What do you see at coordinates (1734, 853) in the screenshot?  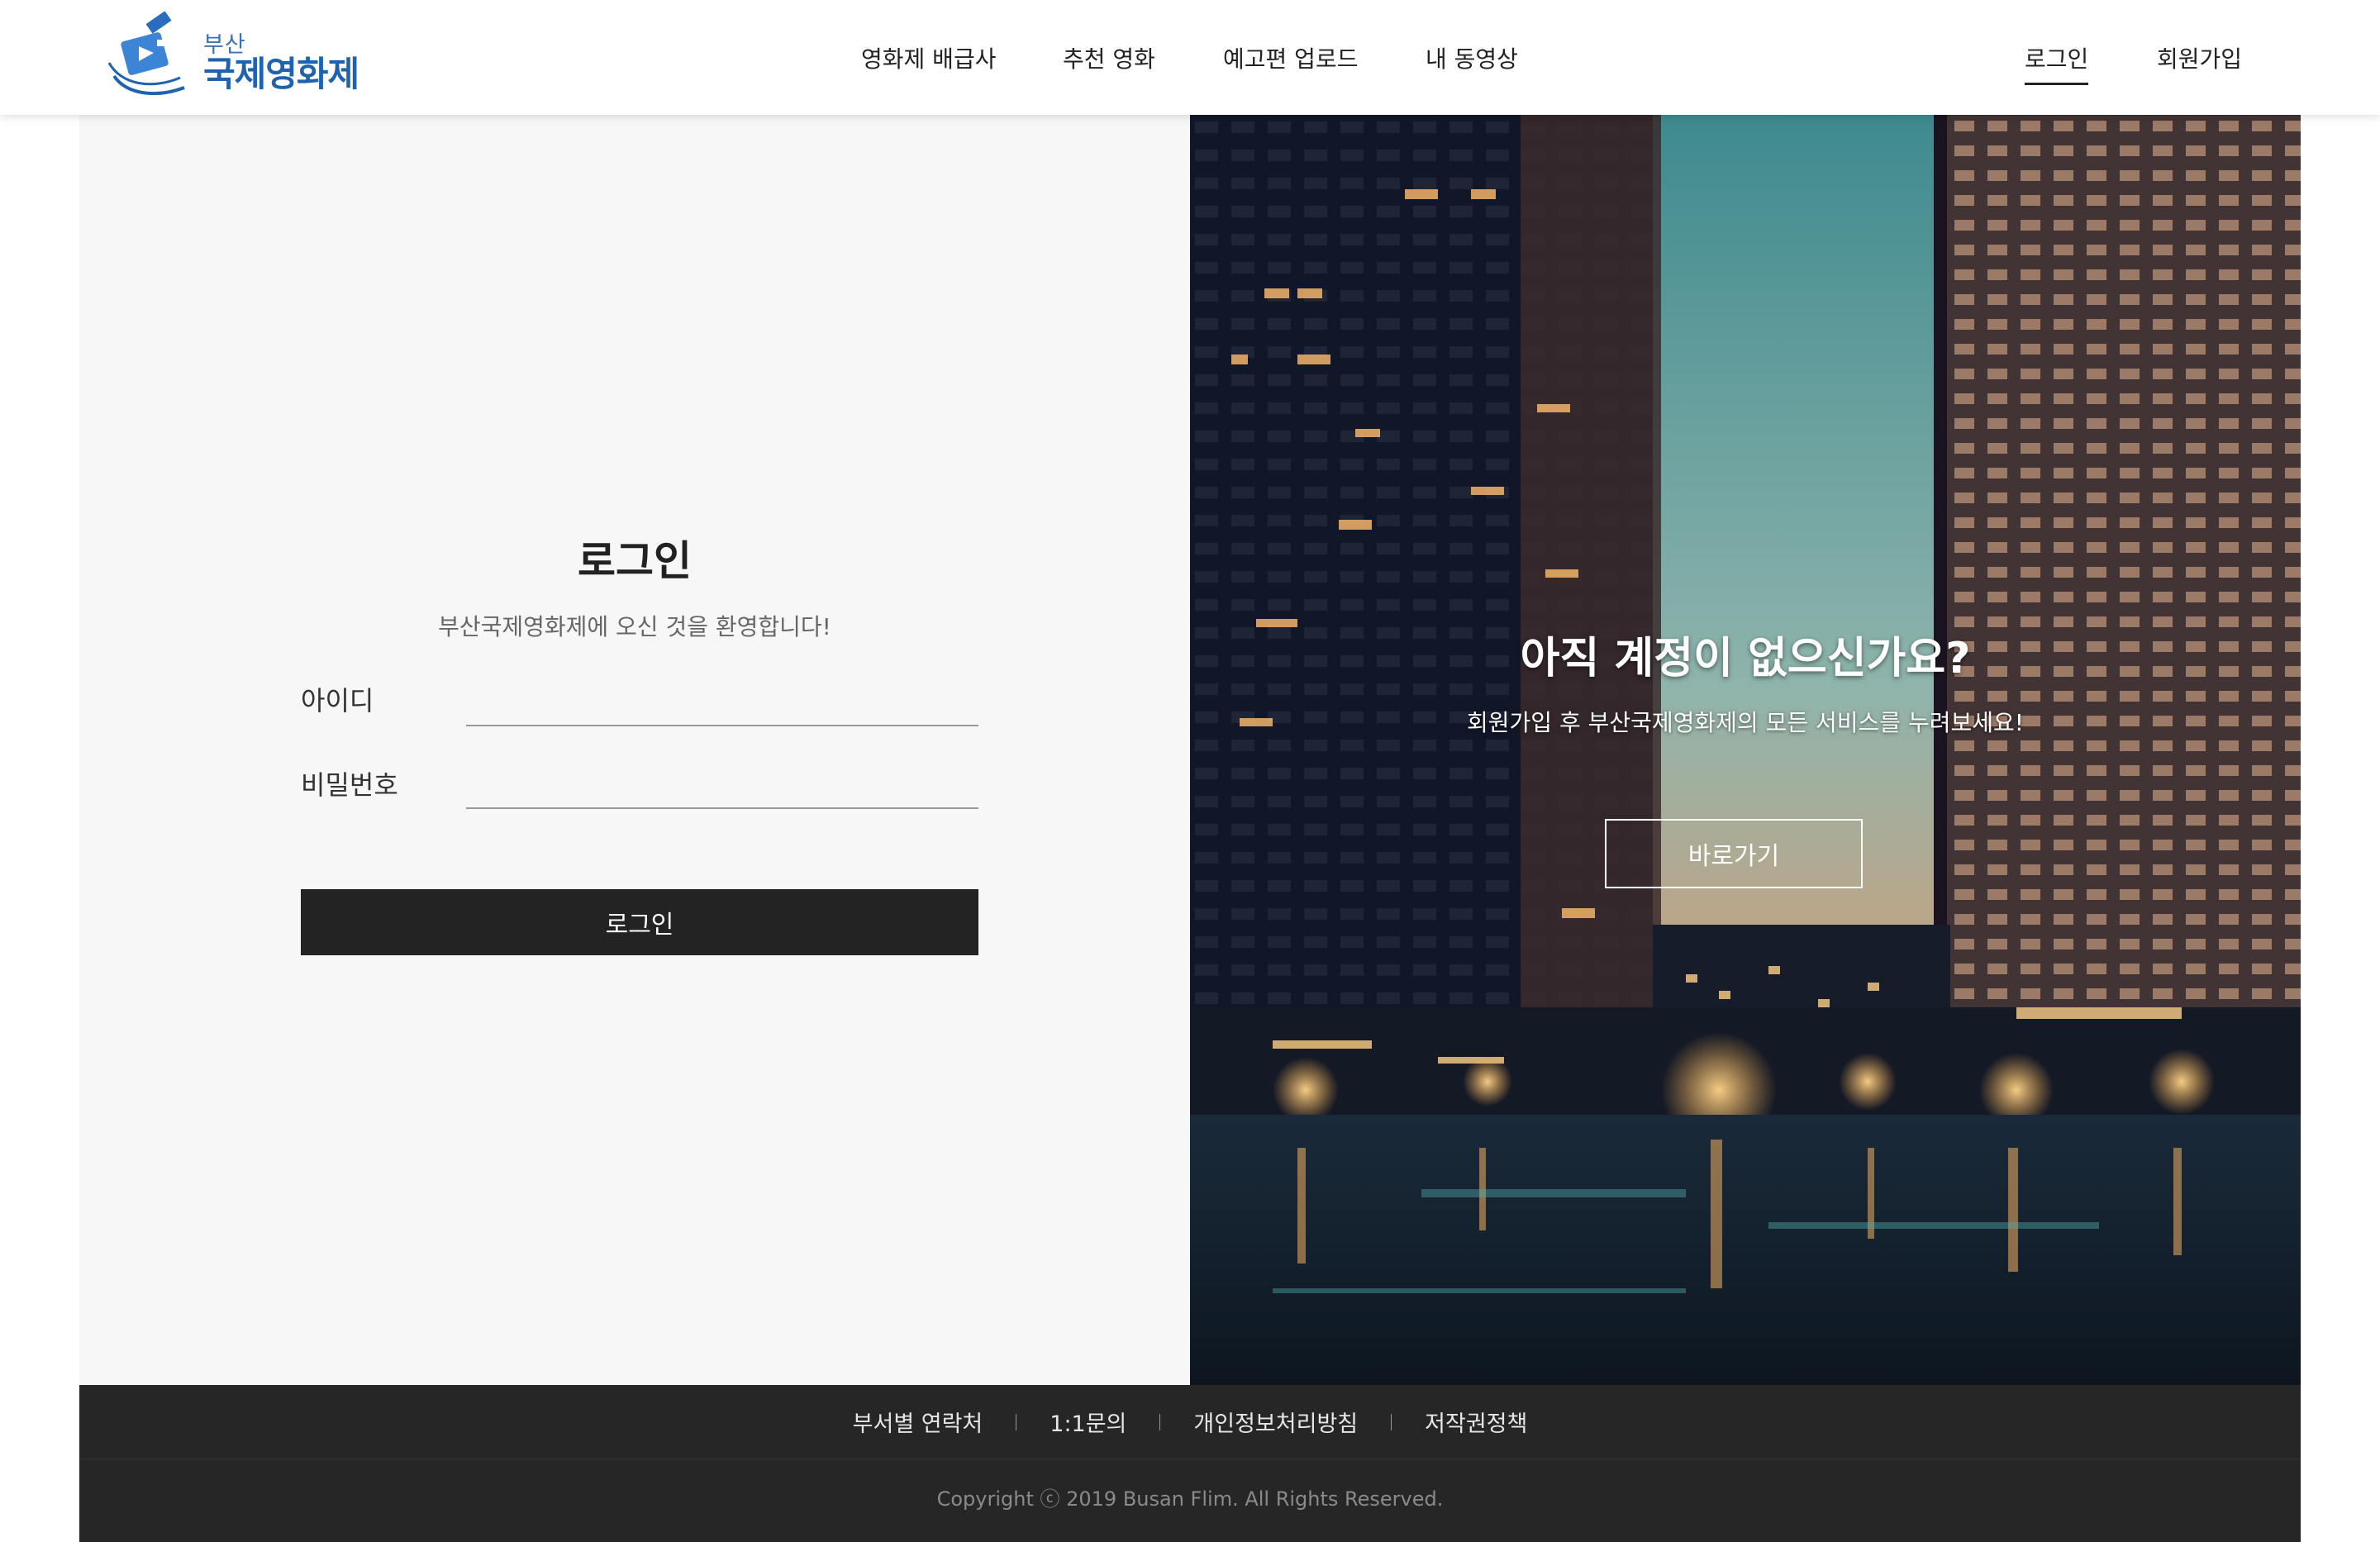 I see `go-signup-button: 바로가기` at bounding box center [1734, 853].